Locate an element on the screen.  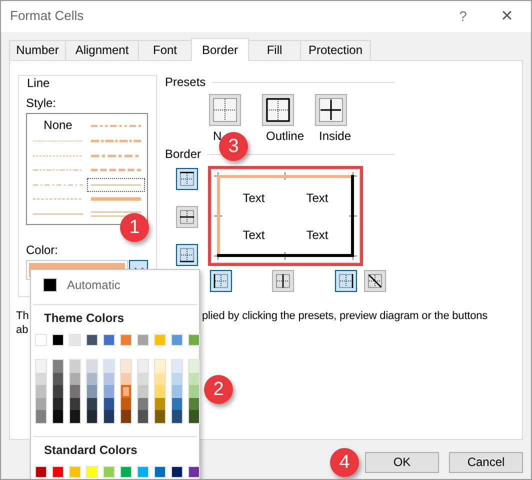
menu-heading: Theme Colors is located at coordinates (84, 318).